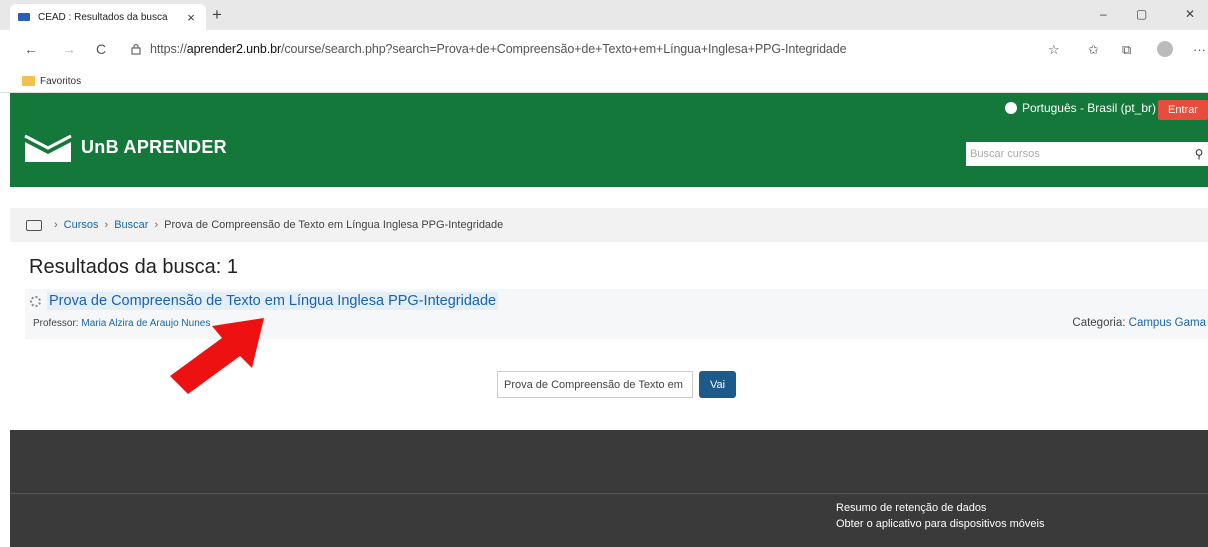  What do you see at coordinates (1190, 14) in the screenshot?
I see `close-window-icon: ✕` at bounding box center [1190, 14].